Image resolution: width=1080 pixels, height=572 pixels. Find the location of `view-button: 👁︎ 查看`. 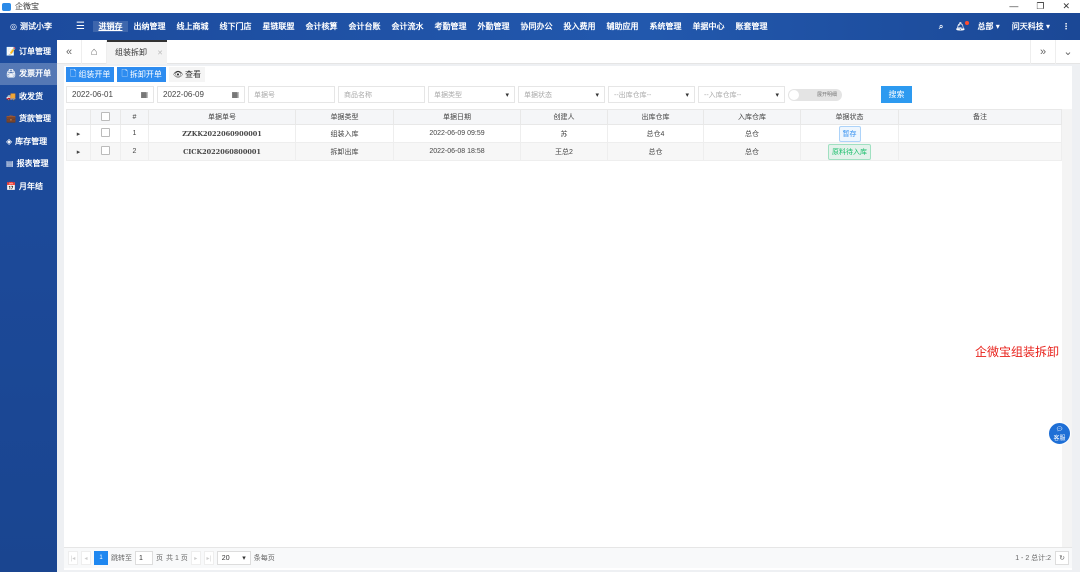

view-button: 👁︎ 查看 is located at coordinates (187, 74).